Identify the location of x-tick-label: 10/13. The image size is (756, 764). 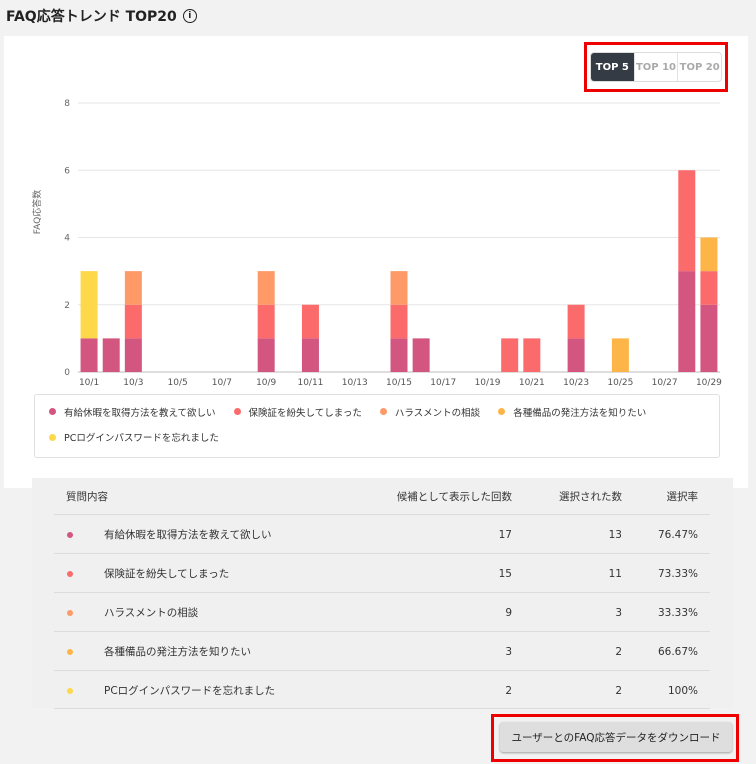
(355, 383).